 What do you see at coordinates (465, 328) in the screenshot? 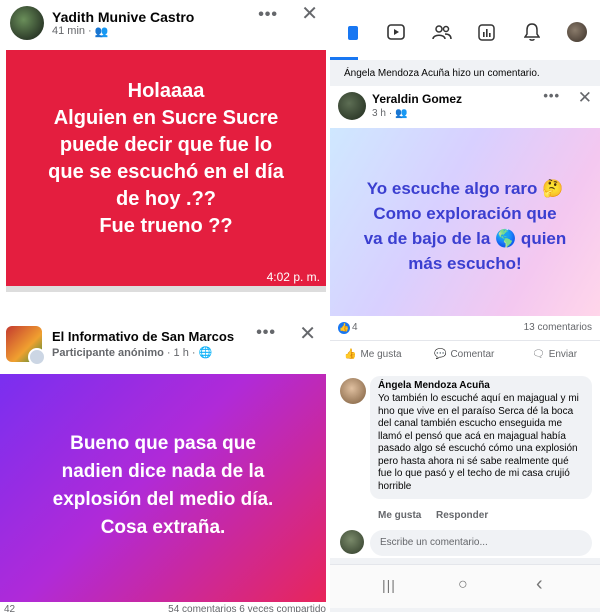
I see `reactions-bar: 👍 4 13 comentarios` at bounding box center [465, 328].